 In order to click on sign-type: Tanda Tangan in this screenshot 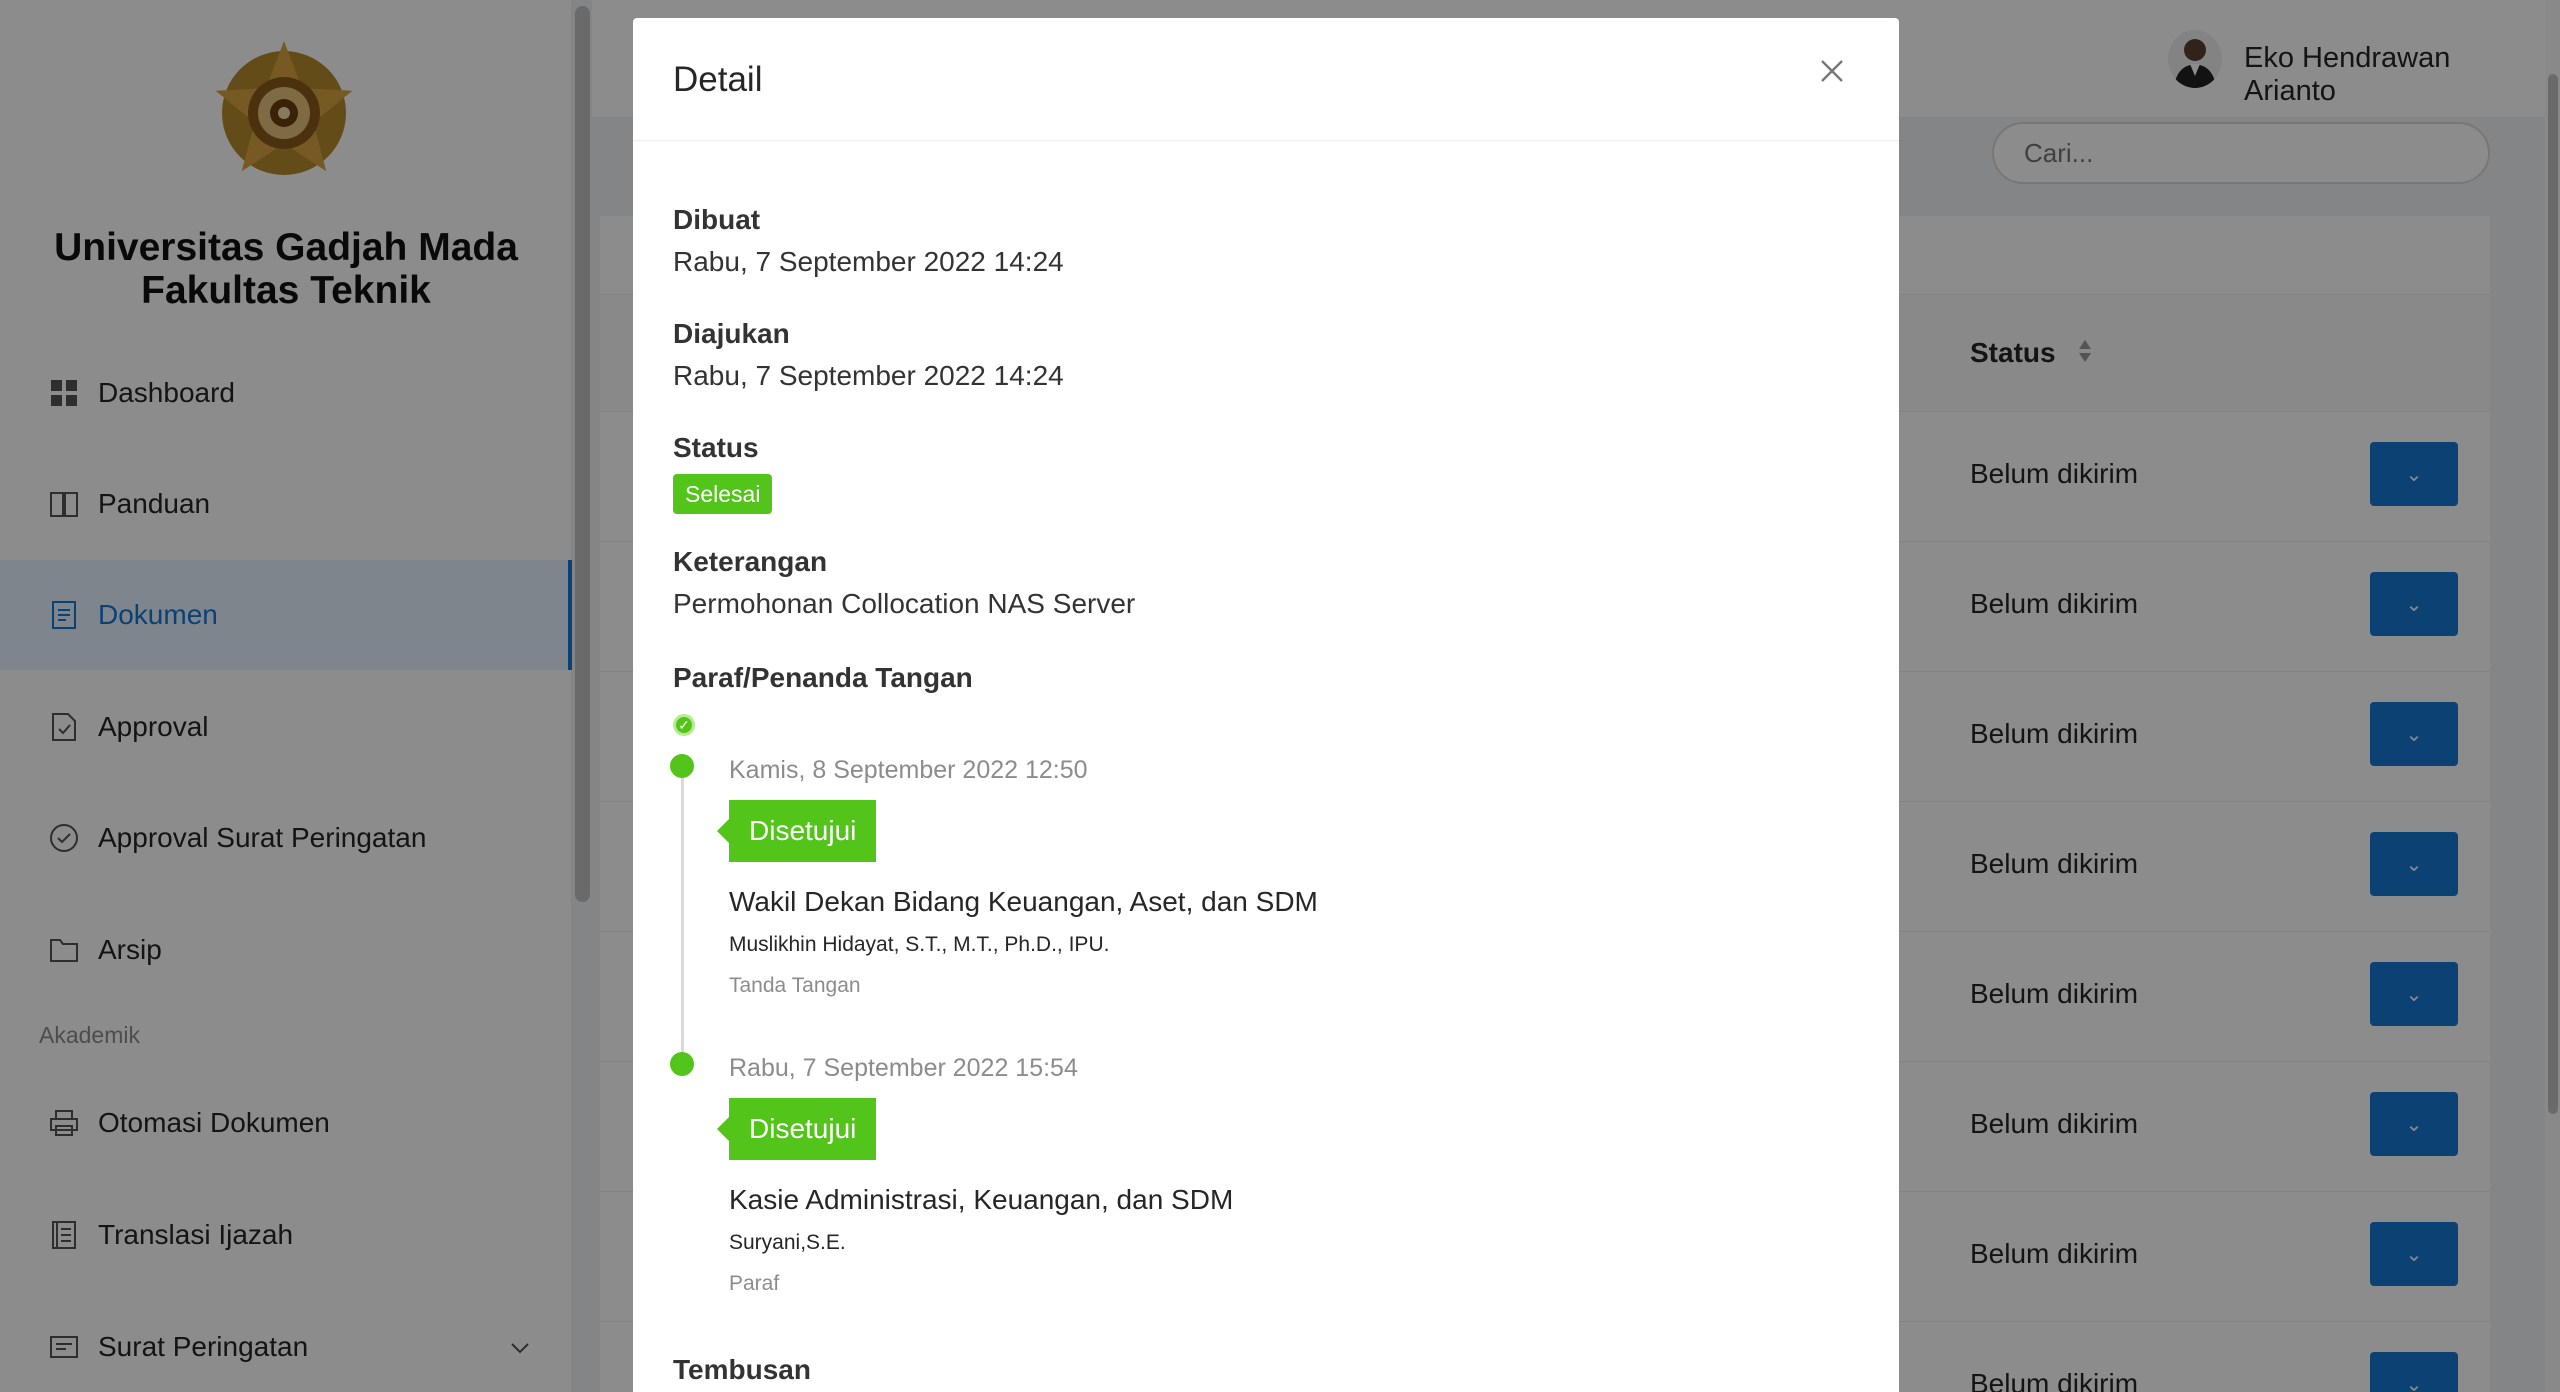, I will do `click(795, 985)`.